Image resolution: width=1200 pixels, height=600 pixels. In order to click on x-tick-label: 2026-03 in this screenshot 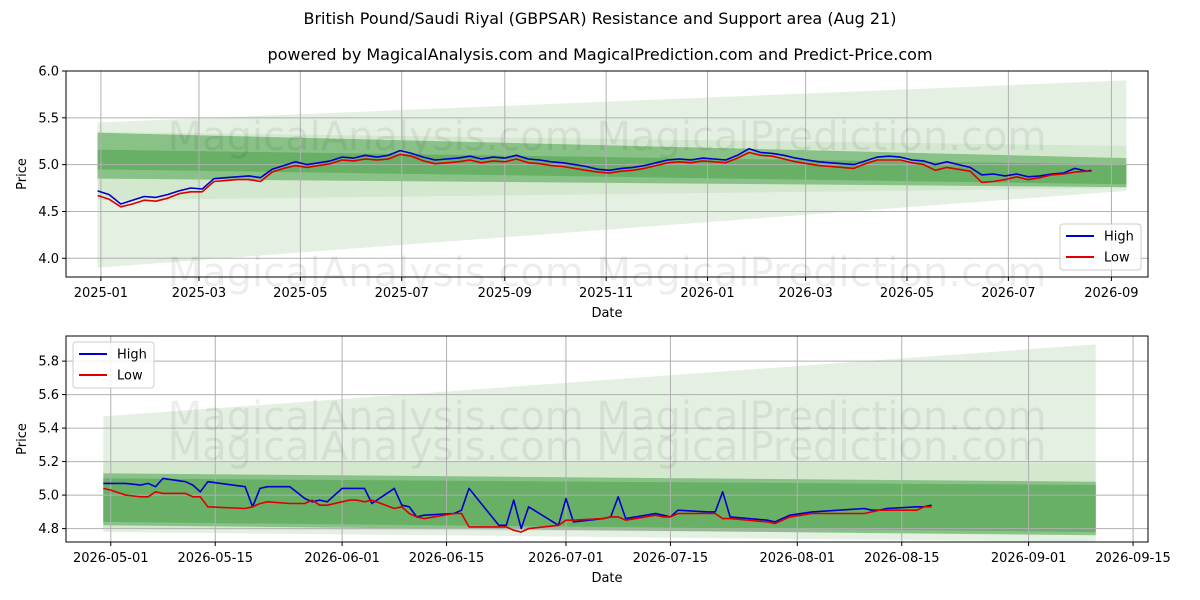, I will do `click(805, 293)`.